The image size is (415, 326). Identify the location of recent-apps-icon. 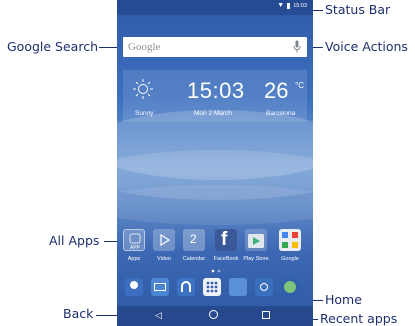
(266, 315).